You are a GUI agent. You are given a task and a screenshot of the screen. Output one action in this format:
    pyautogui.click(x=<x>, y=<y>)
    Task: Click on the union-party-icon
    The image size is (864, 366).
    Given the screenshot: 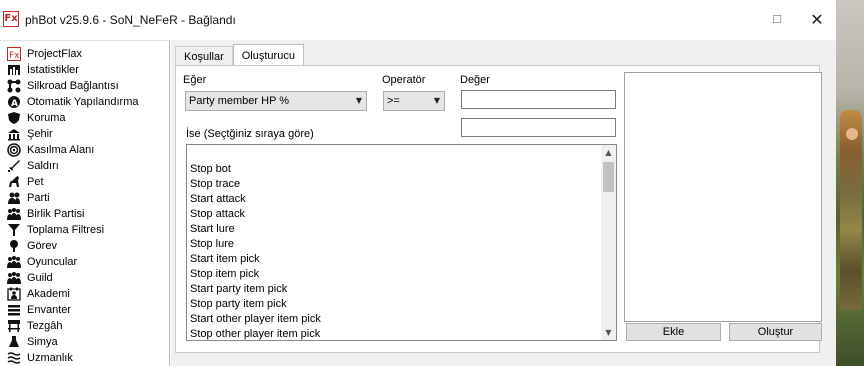 What is the action you would take?
    pyautogui.click(x=14, y=214)
    